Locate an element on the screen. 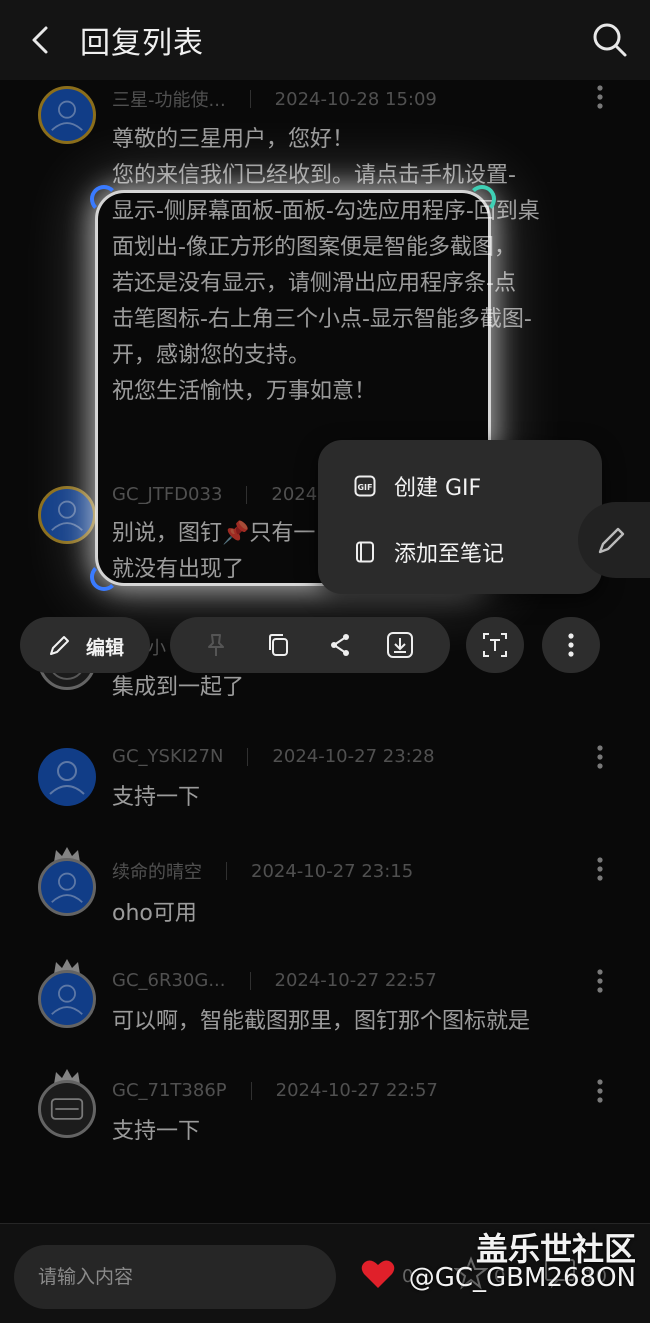  edit-button: 编辑 is located at coordinates (85, 645).